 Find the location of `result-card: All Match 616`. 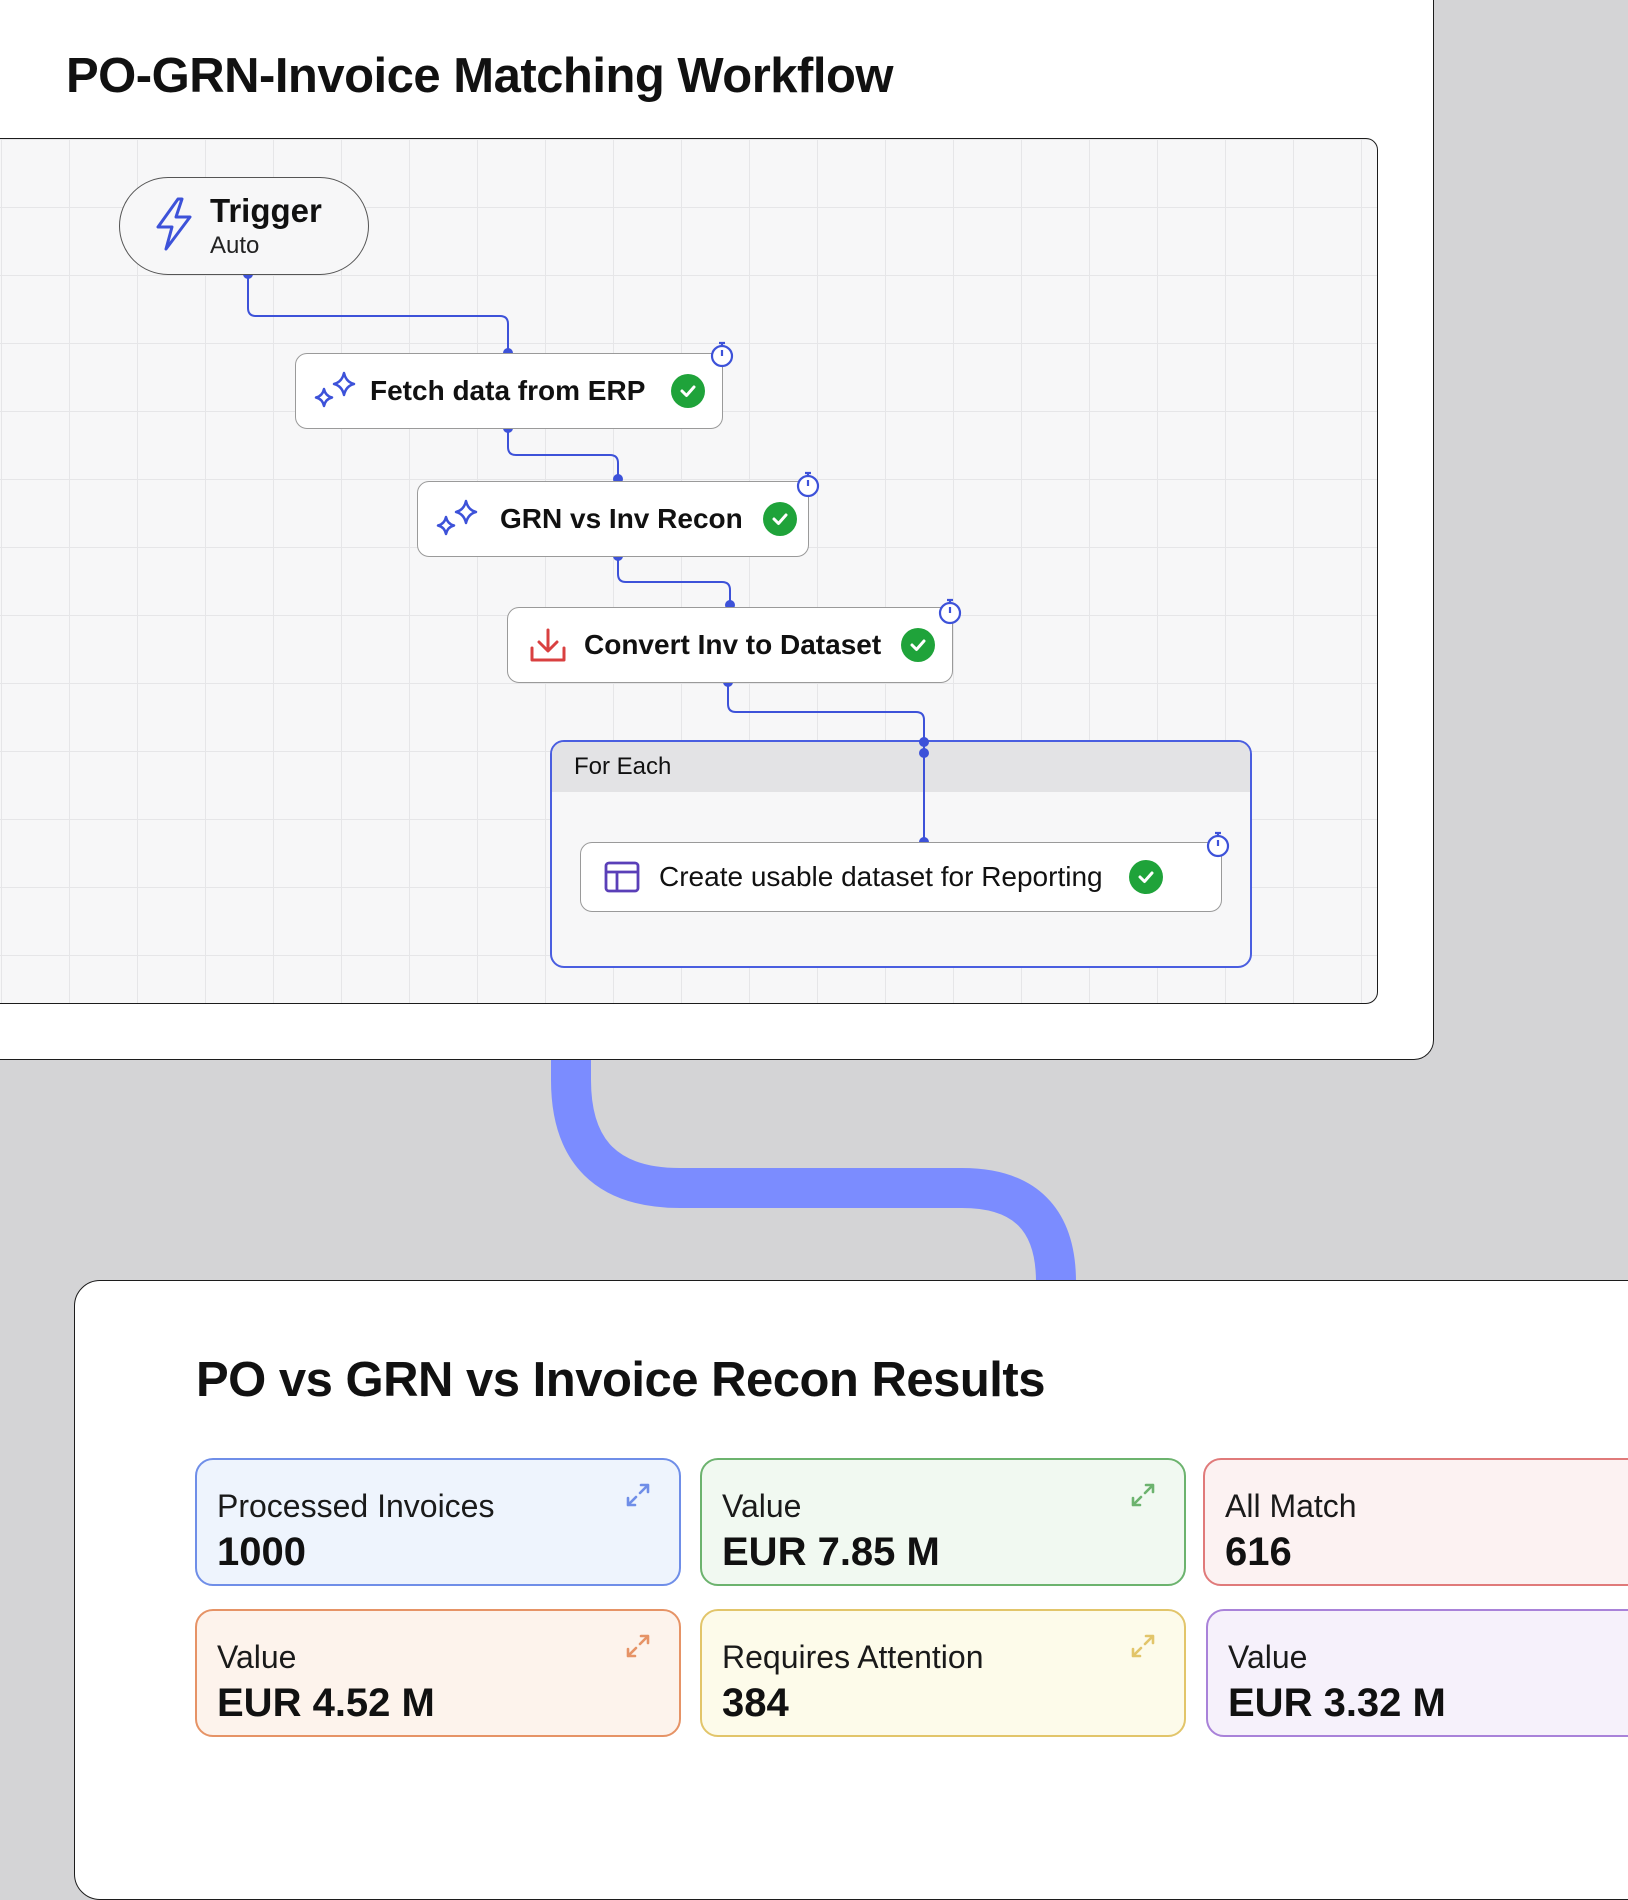

result-card: All Match 616 is located at coordinates (1415, 1522).